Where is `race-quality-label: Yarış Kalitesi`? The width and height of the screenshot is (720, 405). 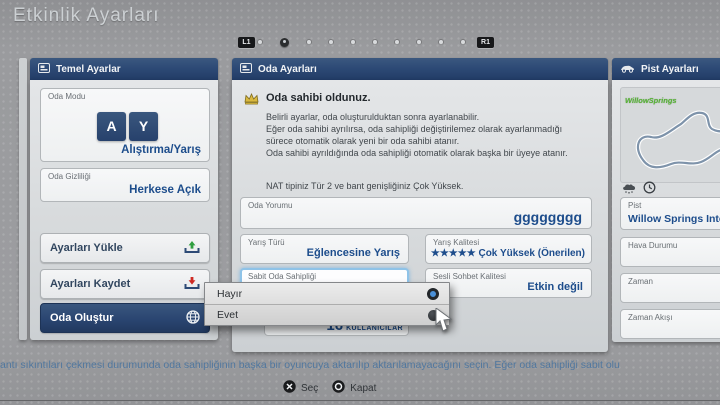
race-quality-label: Yarış Kalitesi is located at coordinates (456, 242).